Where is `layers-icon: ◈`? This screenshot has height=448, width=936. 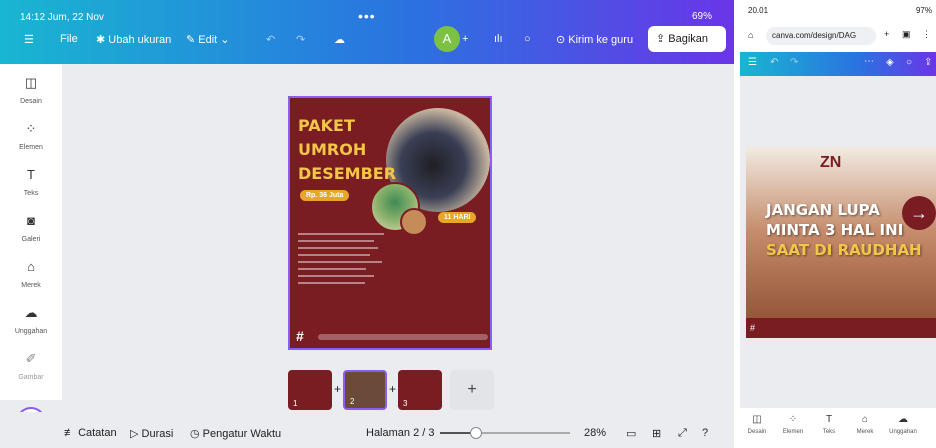 layers-icon: ◈ is located at coordinates (890, 62).